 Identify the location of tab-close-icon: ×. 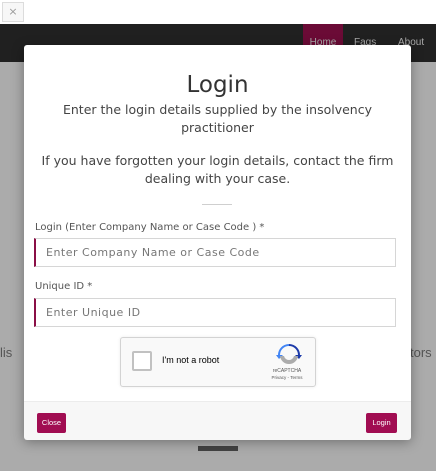
(13, 12).